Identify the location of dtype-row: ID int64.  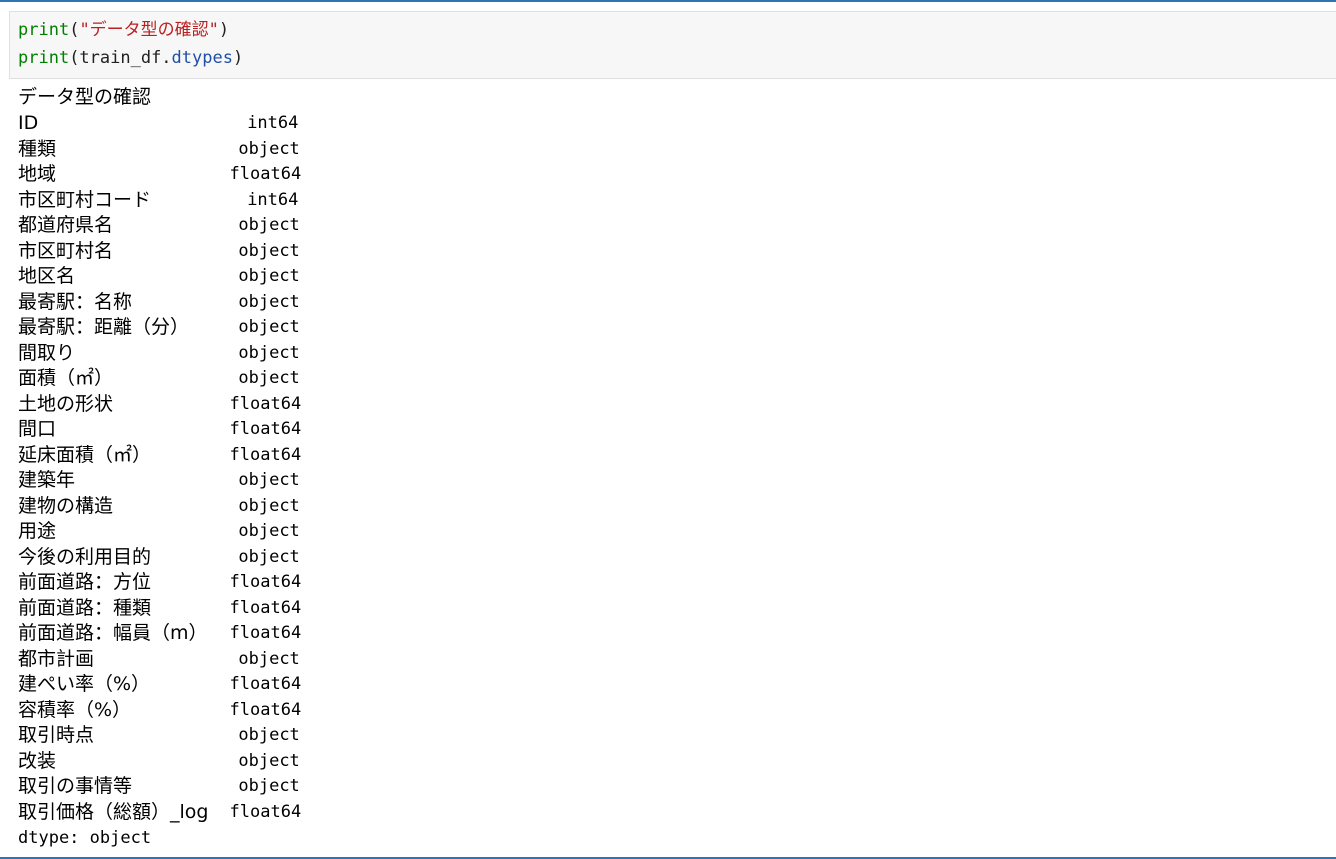
(158, 124).